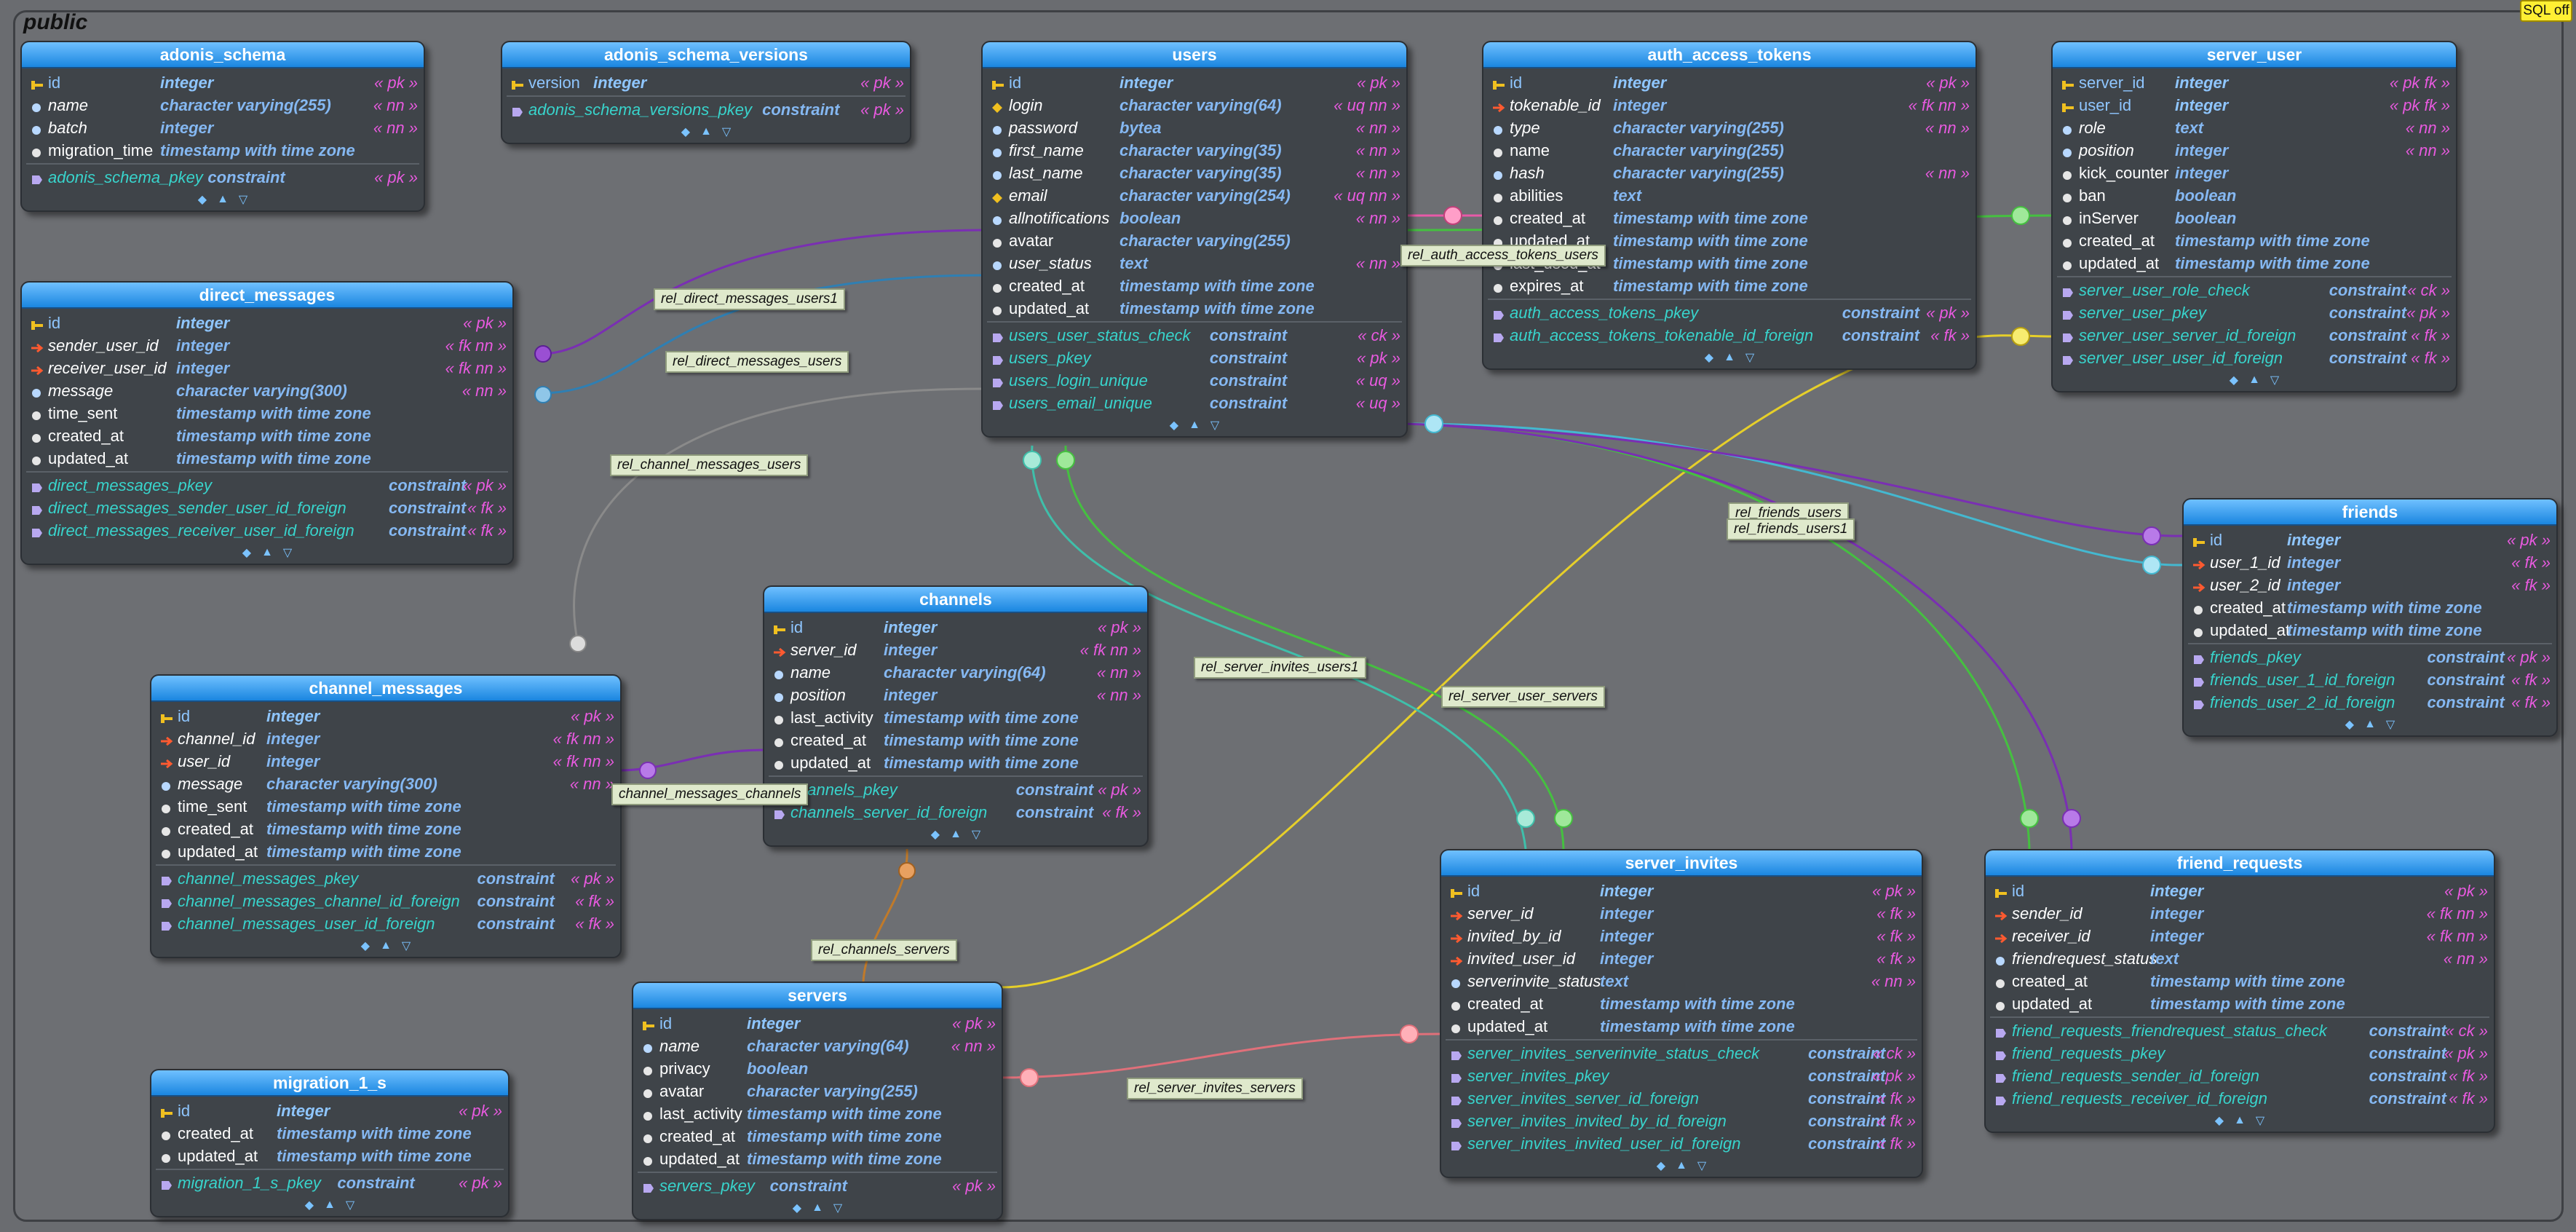  What do you see at coordinates (2240, 1053) in the screenshot?
I see `table-constraint-row: friend_requests_pkey constraint « pk »` at bounding box center [2240, 1053].